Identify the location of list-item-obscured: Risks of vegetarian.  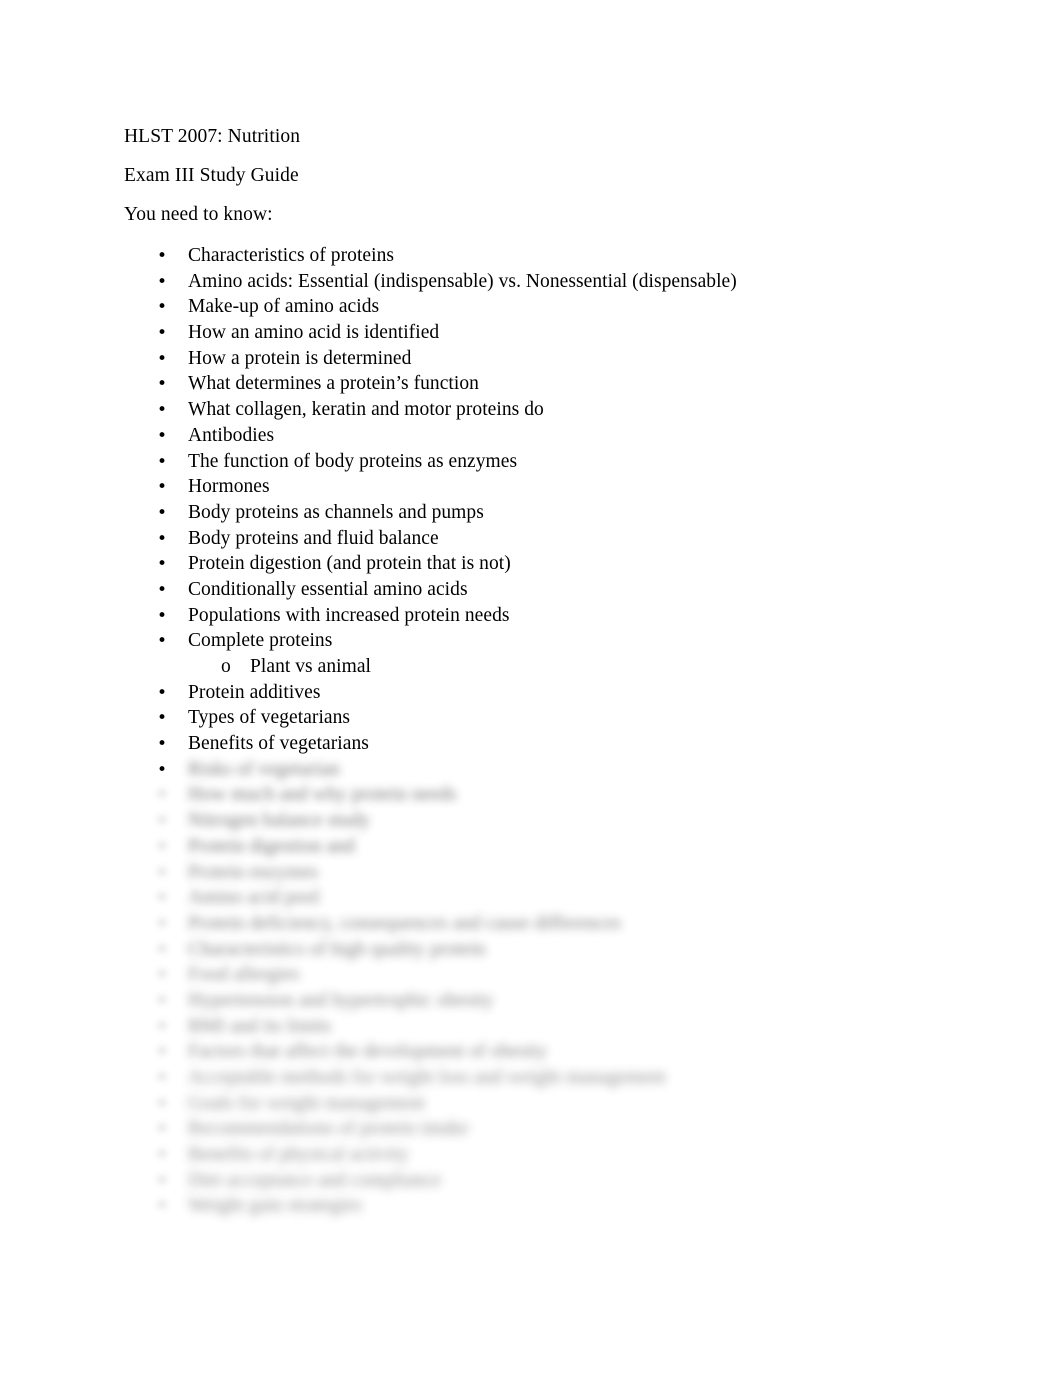
(531, 770).